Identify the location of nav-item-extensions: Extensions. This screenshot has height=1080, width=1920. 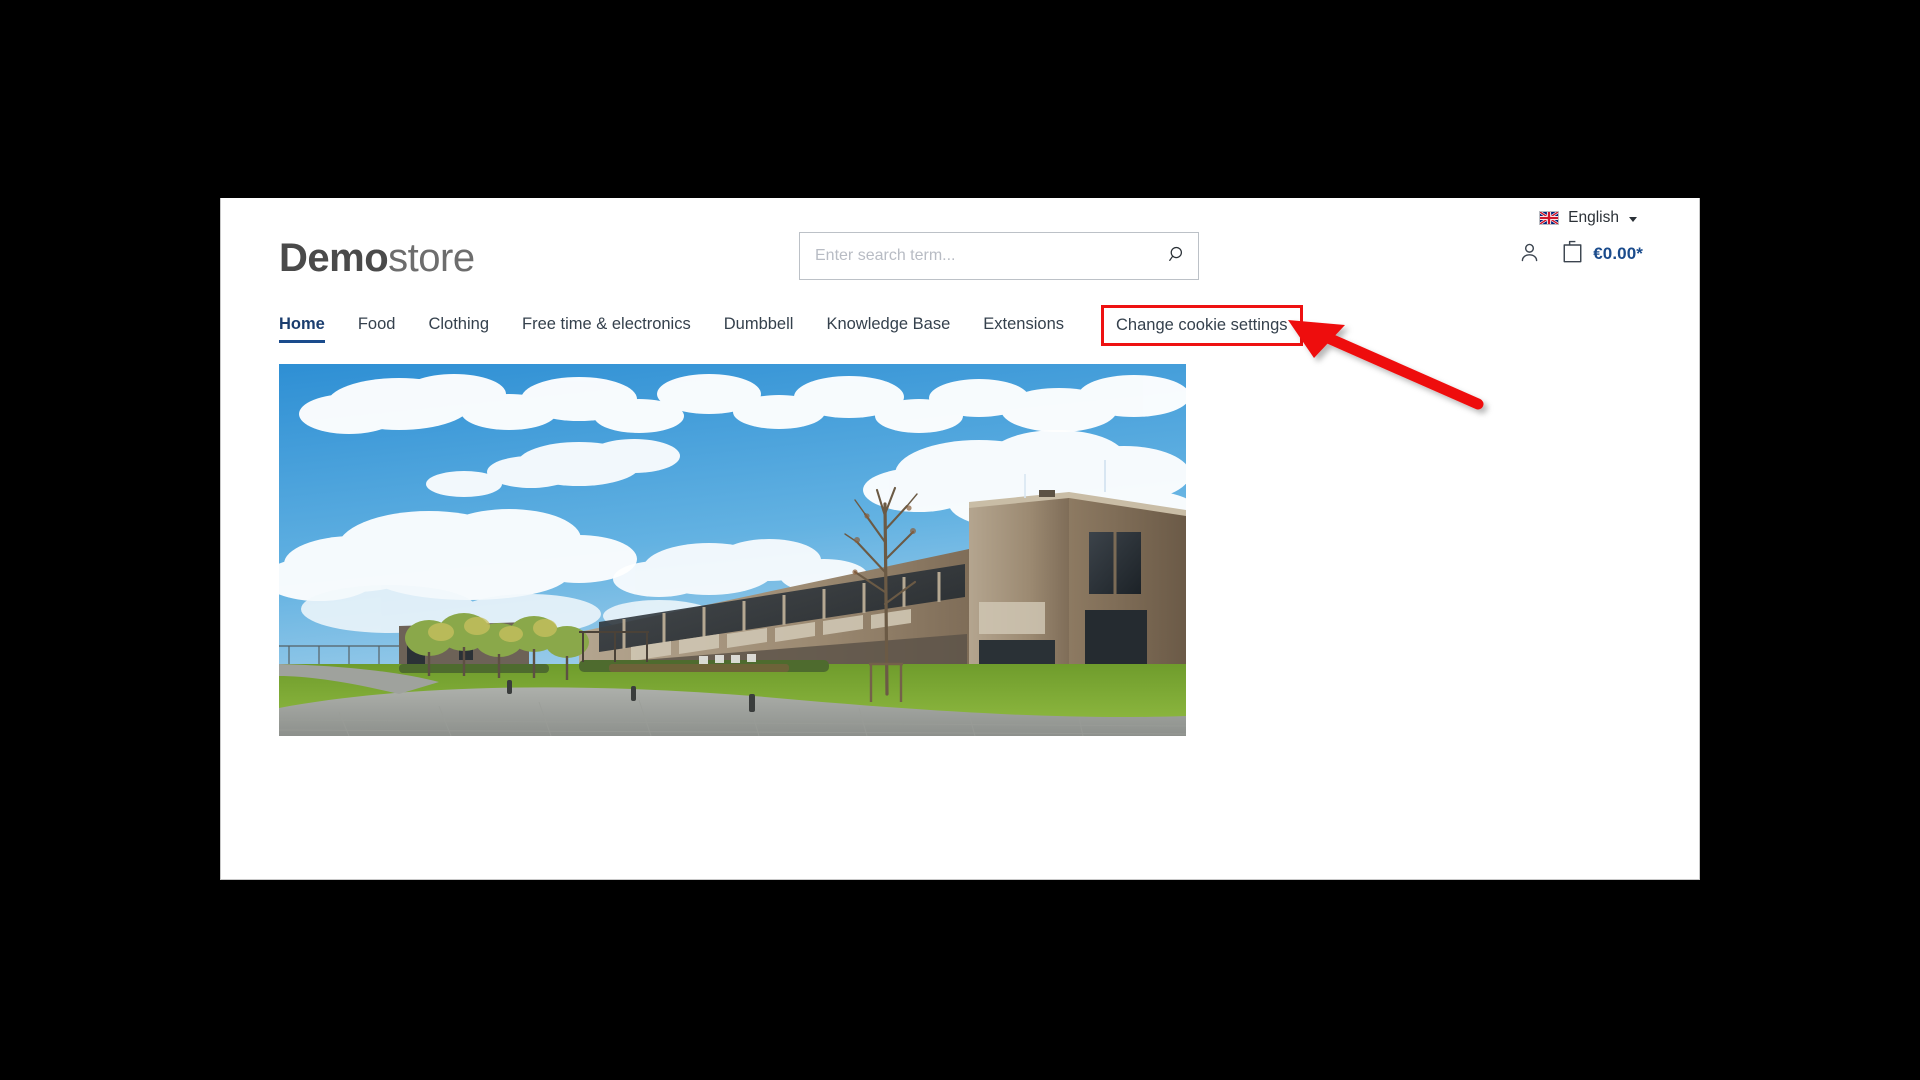
(1023, 328).